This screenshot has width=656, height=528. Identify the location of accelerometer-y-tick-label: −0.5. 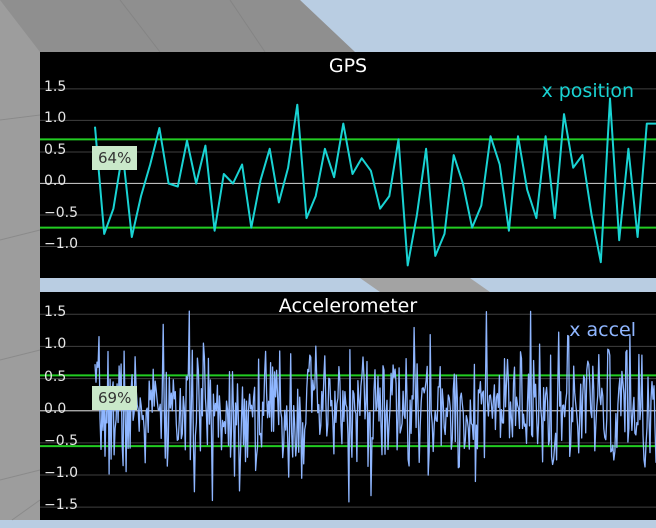
(61, 440).